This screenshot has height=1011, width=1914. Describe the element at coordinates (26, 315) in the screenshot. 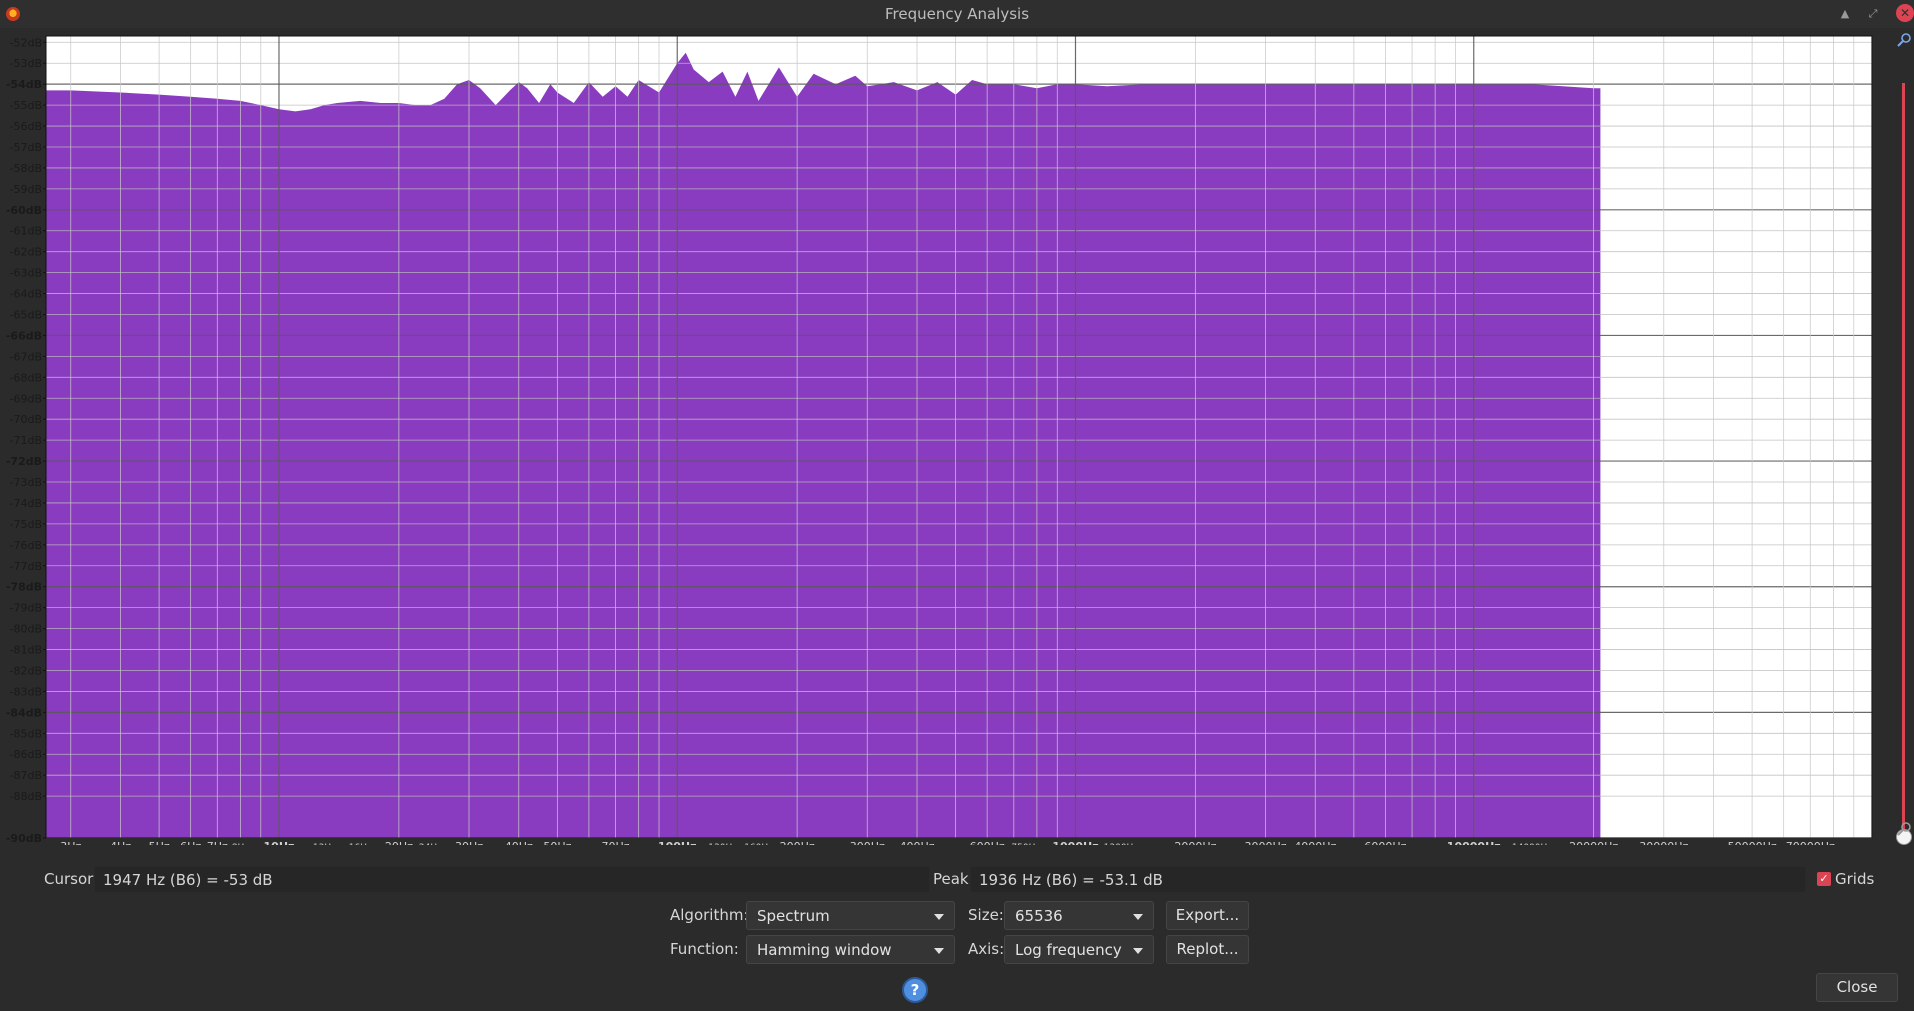

I see `y-tick-label: -65dB` at that location.